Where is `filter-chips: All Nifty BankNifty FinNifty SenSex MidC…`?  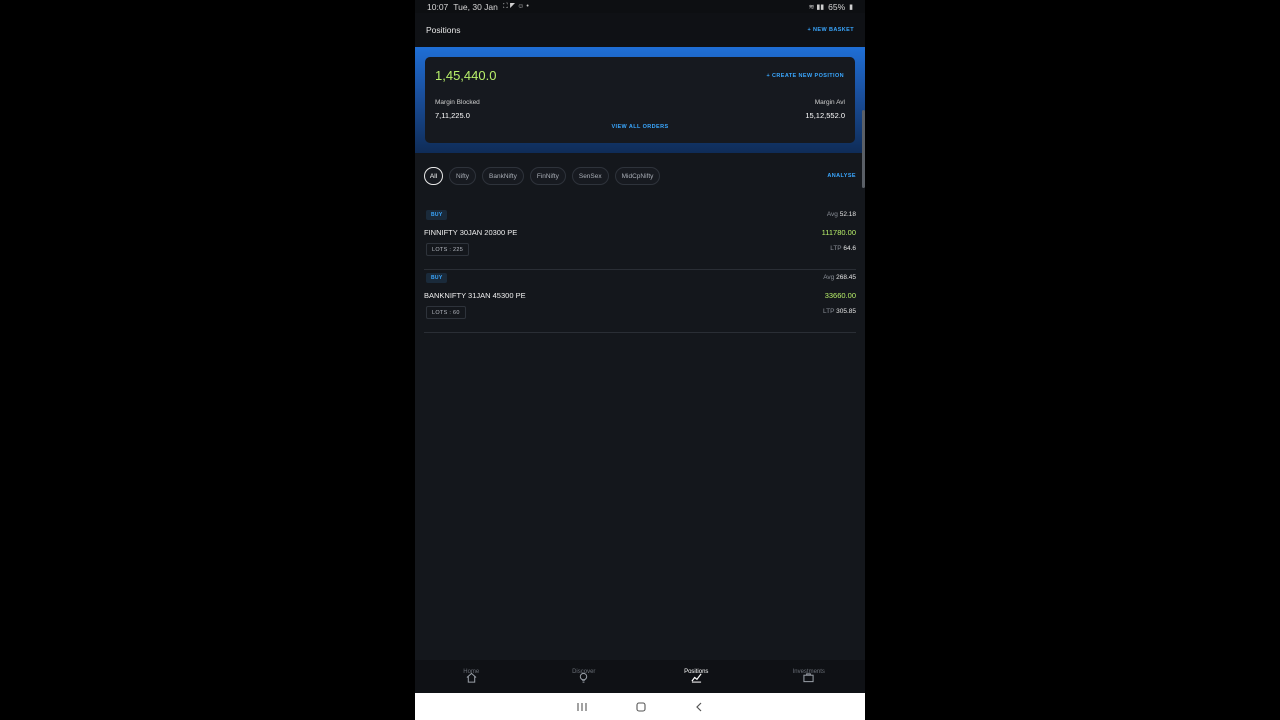
filter-chips: All Nifty BankNifty FinNifty SenSex MidC… is located at coordinates (542, 176).